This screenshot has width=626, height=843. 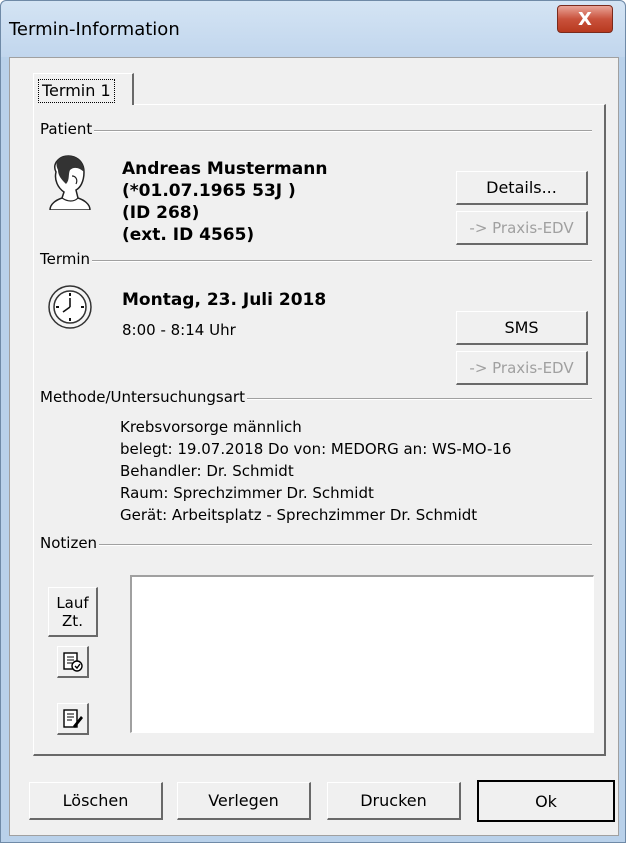 I want to click on lauf-zt-label-1: Lauf, so click(x=72, y=602).